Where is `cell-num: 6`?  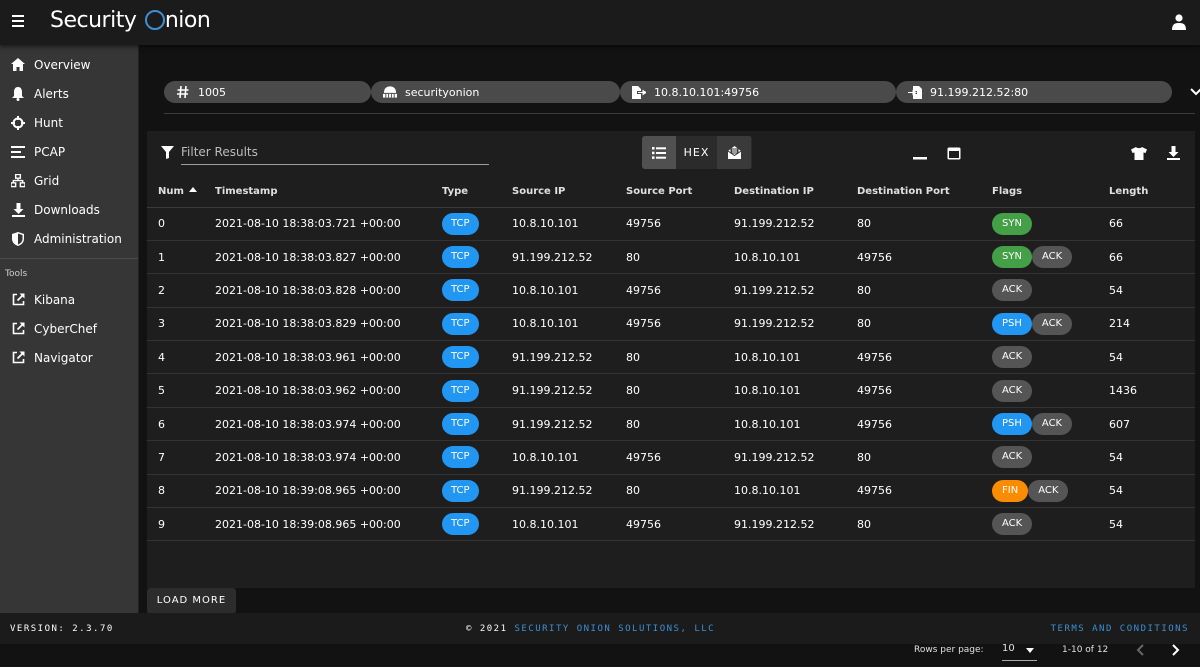
cell-num: 6 is located at coordinates (181, 424).